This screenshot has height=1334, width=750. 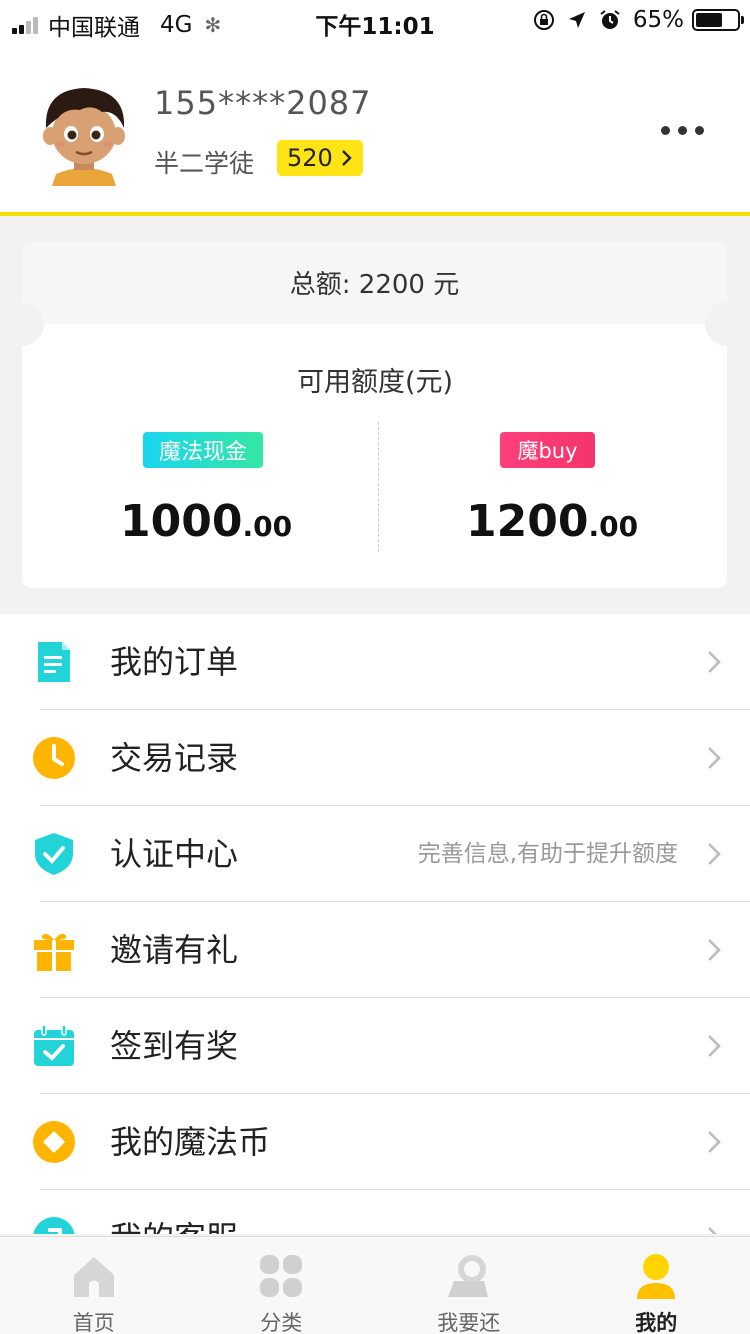 I want to click on menu-item-label: 我的客服, so click(x=174, y=1225).